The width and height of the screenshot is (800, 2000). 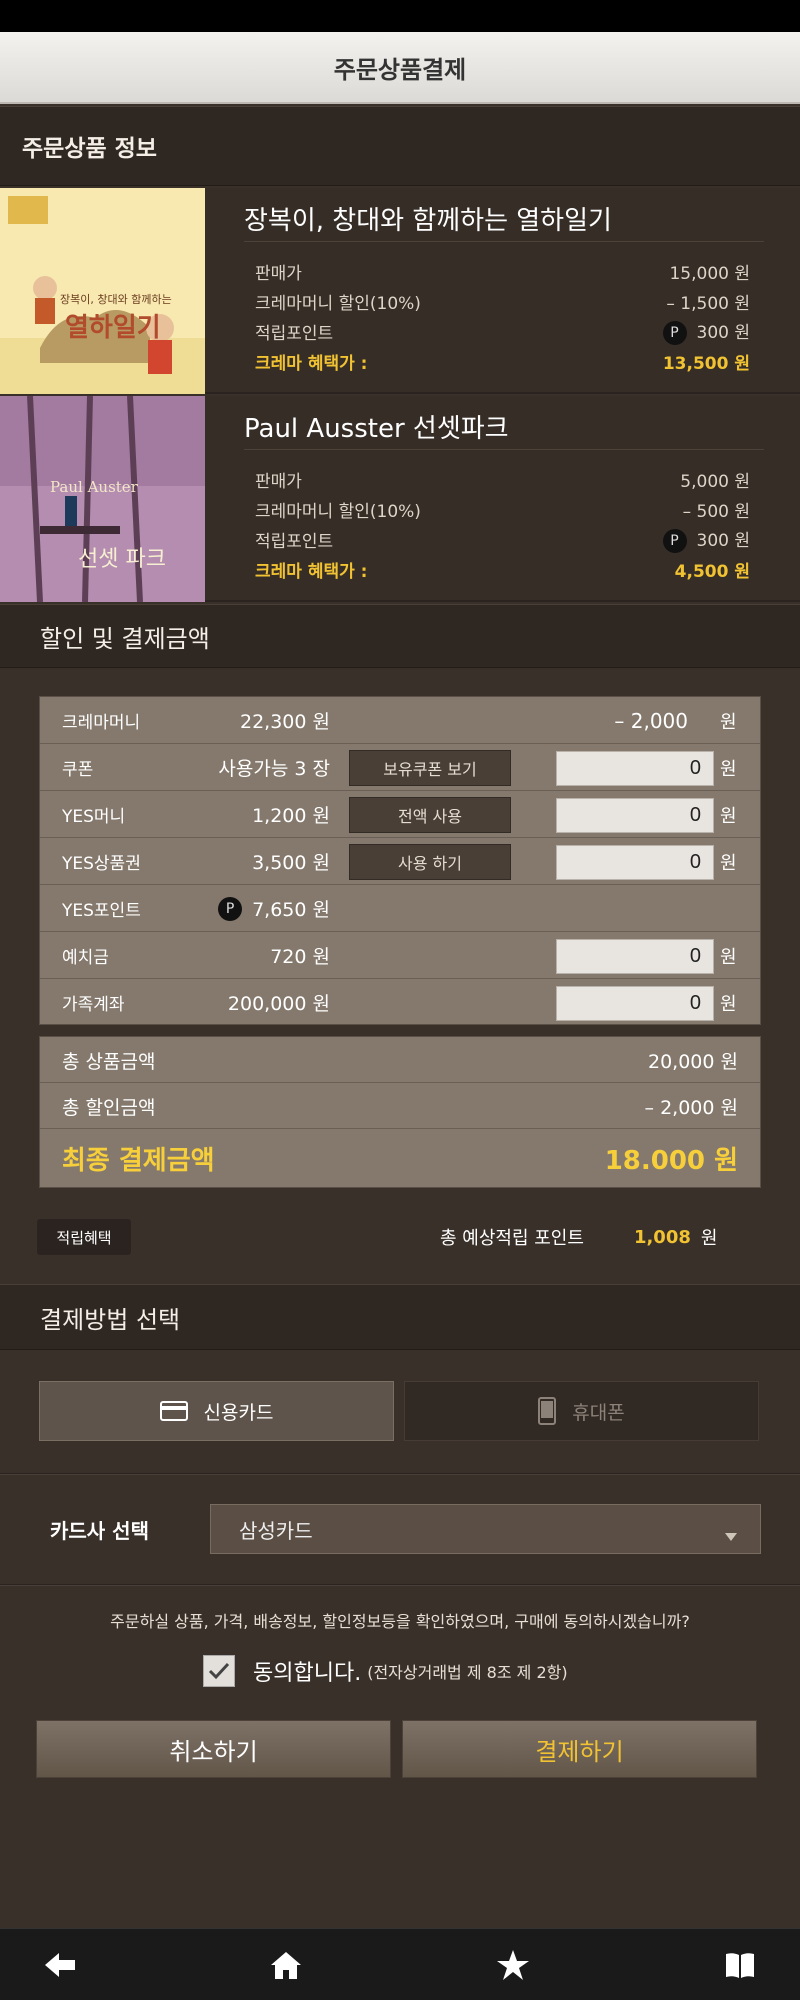 I want to click on book-cover-image: Paul Auster 선셋 파크, so click(x=102, y=499).